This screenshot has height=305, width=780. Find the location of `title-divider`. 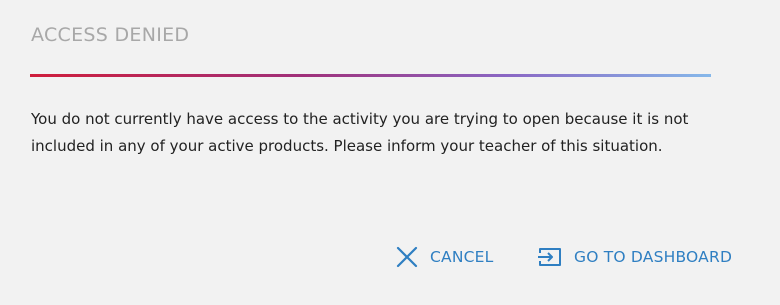

title-divider is located at coordinates (370, 75).